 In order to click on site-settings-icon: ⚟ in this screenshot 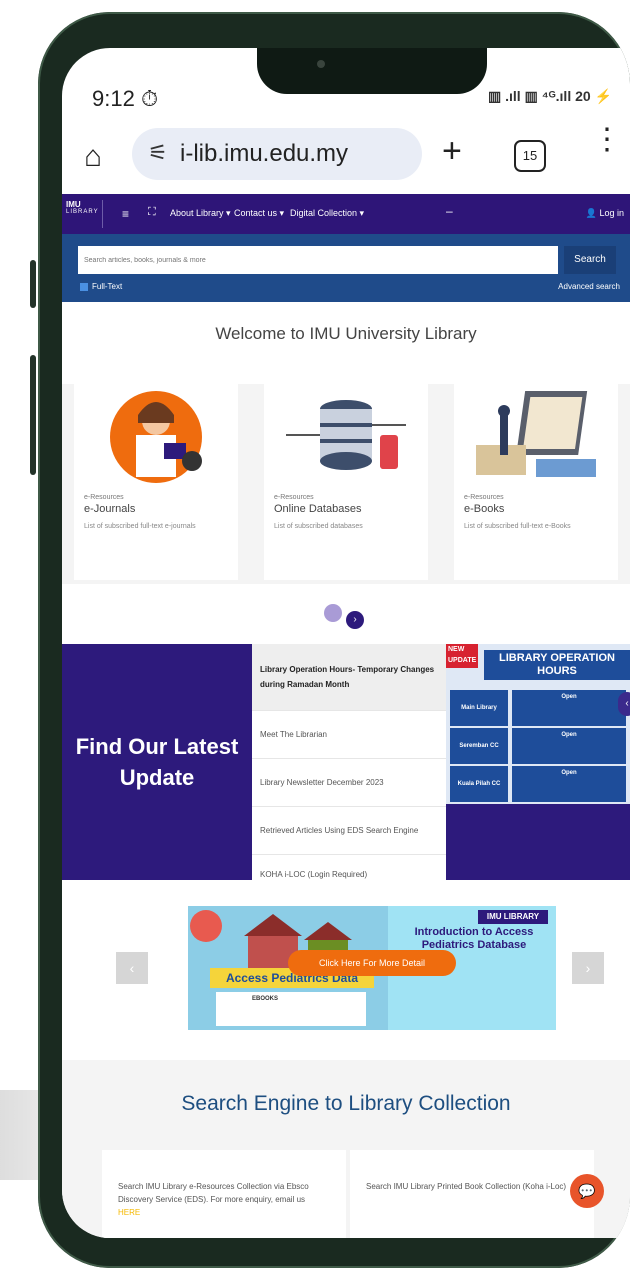, I will do `click(158, 153)`.